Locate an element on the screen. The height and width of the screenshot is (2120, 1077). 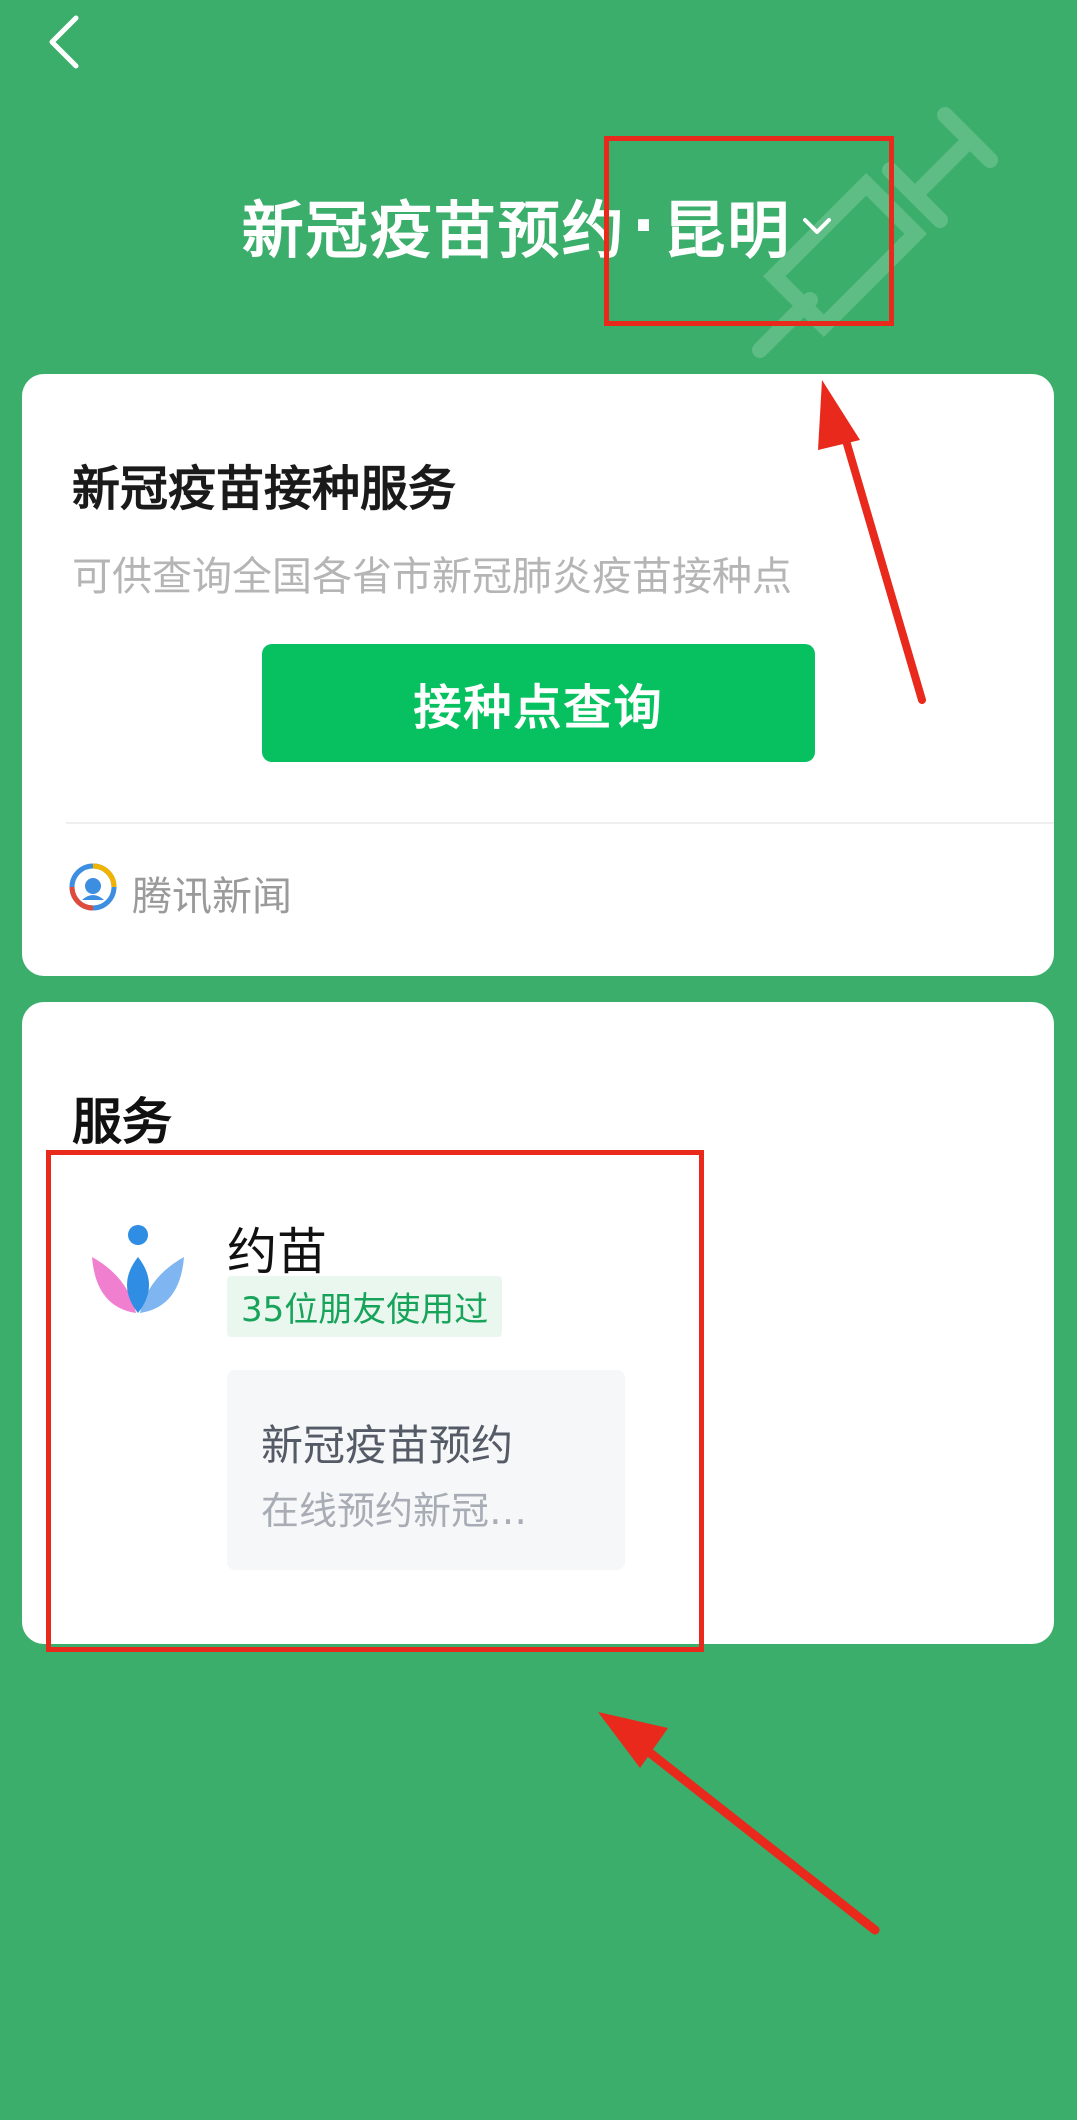
page-title: 新冠疫苗预约·昆明 is located at coordinates (538, 225).